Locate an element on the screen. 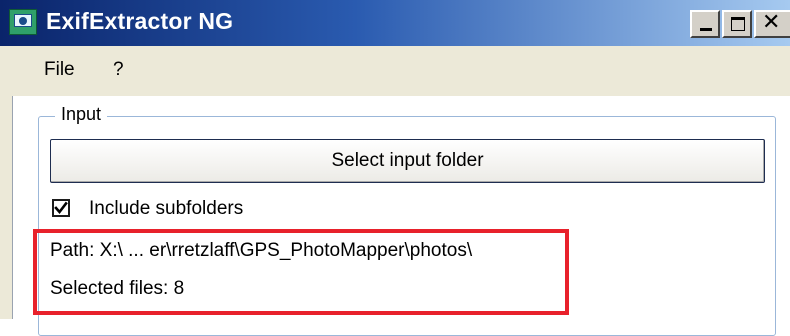 The image size is (790, 336). app-icon-lens is located at coordinates (23, 21).